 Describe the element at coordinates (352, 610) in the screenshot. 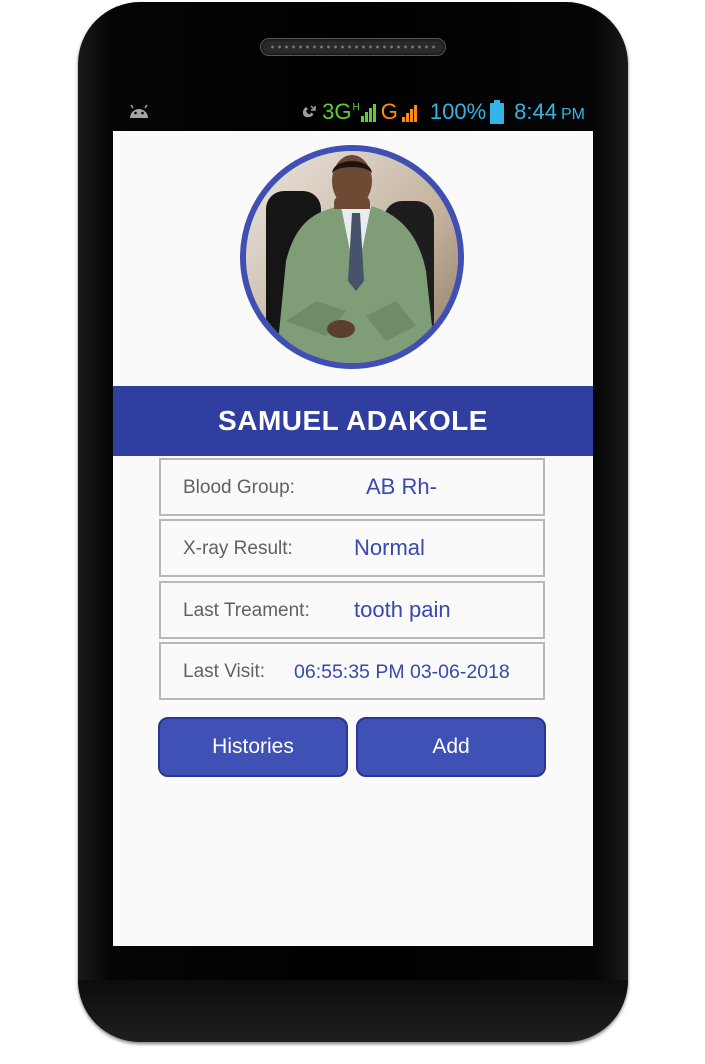

I see `info-row-last-treatment: Last Treament: tooth pain` at that location.